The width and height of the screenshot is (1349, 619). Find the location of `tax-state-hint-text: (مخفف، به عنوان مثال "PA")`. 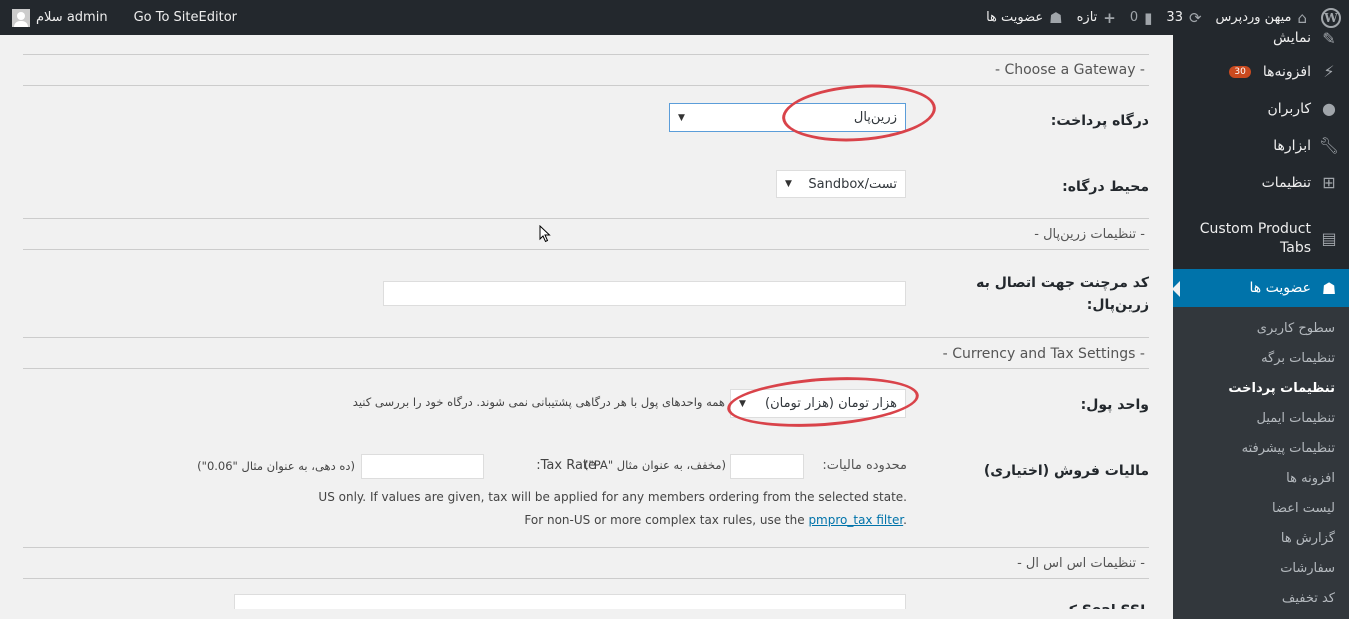

tax-state-hint-text: (مخفف، به عنوان مثال "PA") is located at coordinates (654, 465).